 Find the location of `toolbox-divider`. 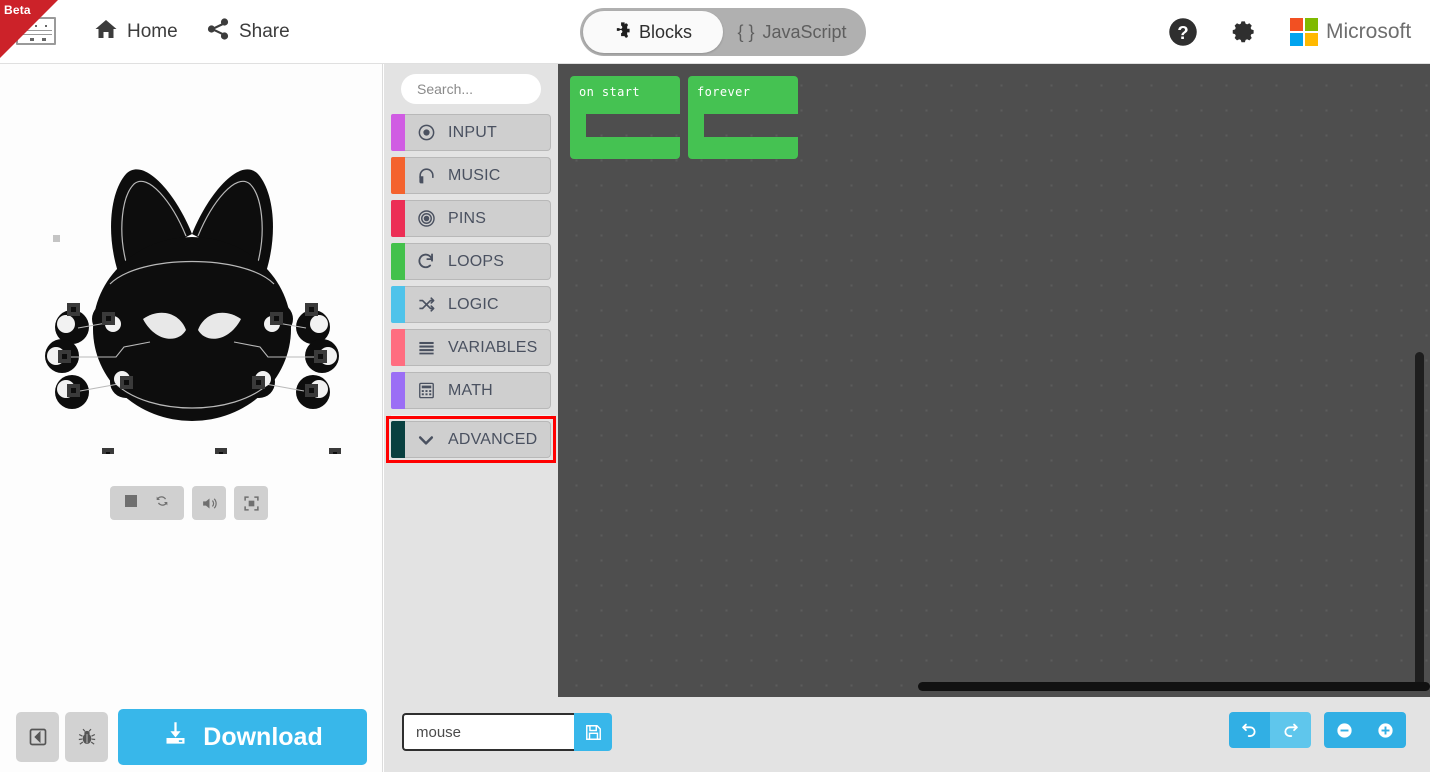

toolbox-divider is located at coordinates (471, 415).